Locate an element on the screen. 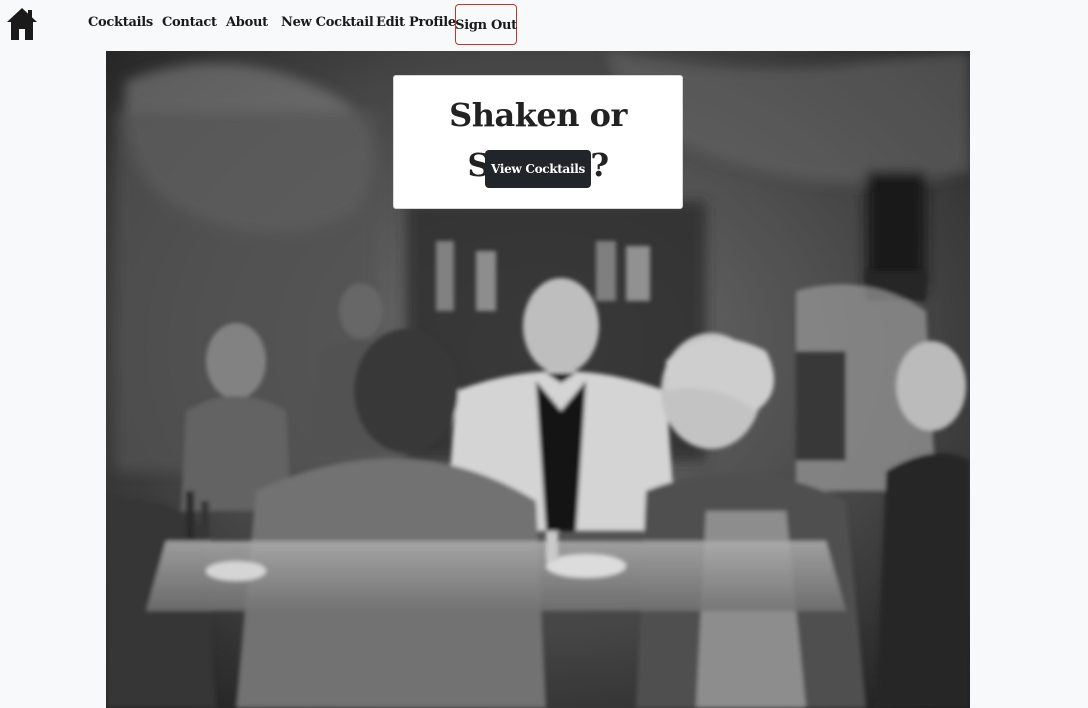  sign-out-label: Sign Out is located at coordinates (486, 25).